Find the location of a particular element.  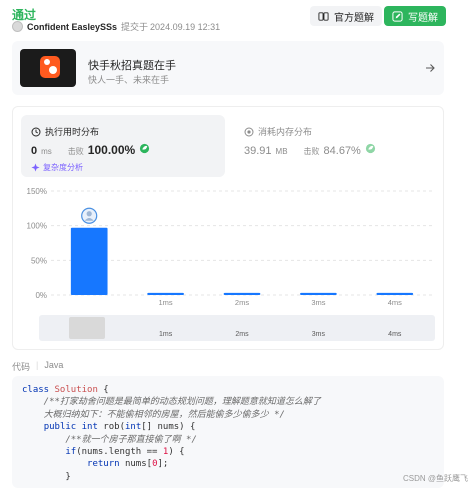

memory-icon is located at coordinates (249, 131).